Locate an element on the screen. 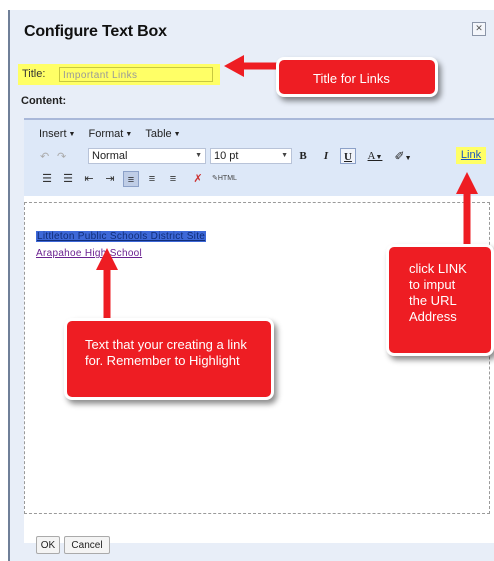 This screenshot has height=561, width=494. close-icon: ✕ is located at coordinates (479, 29).